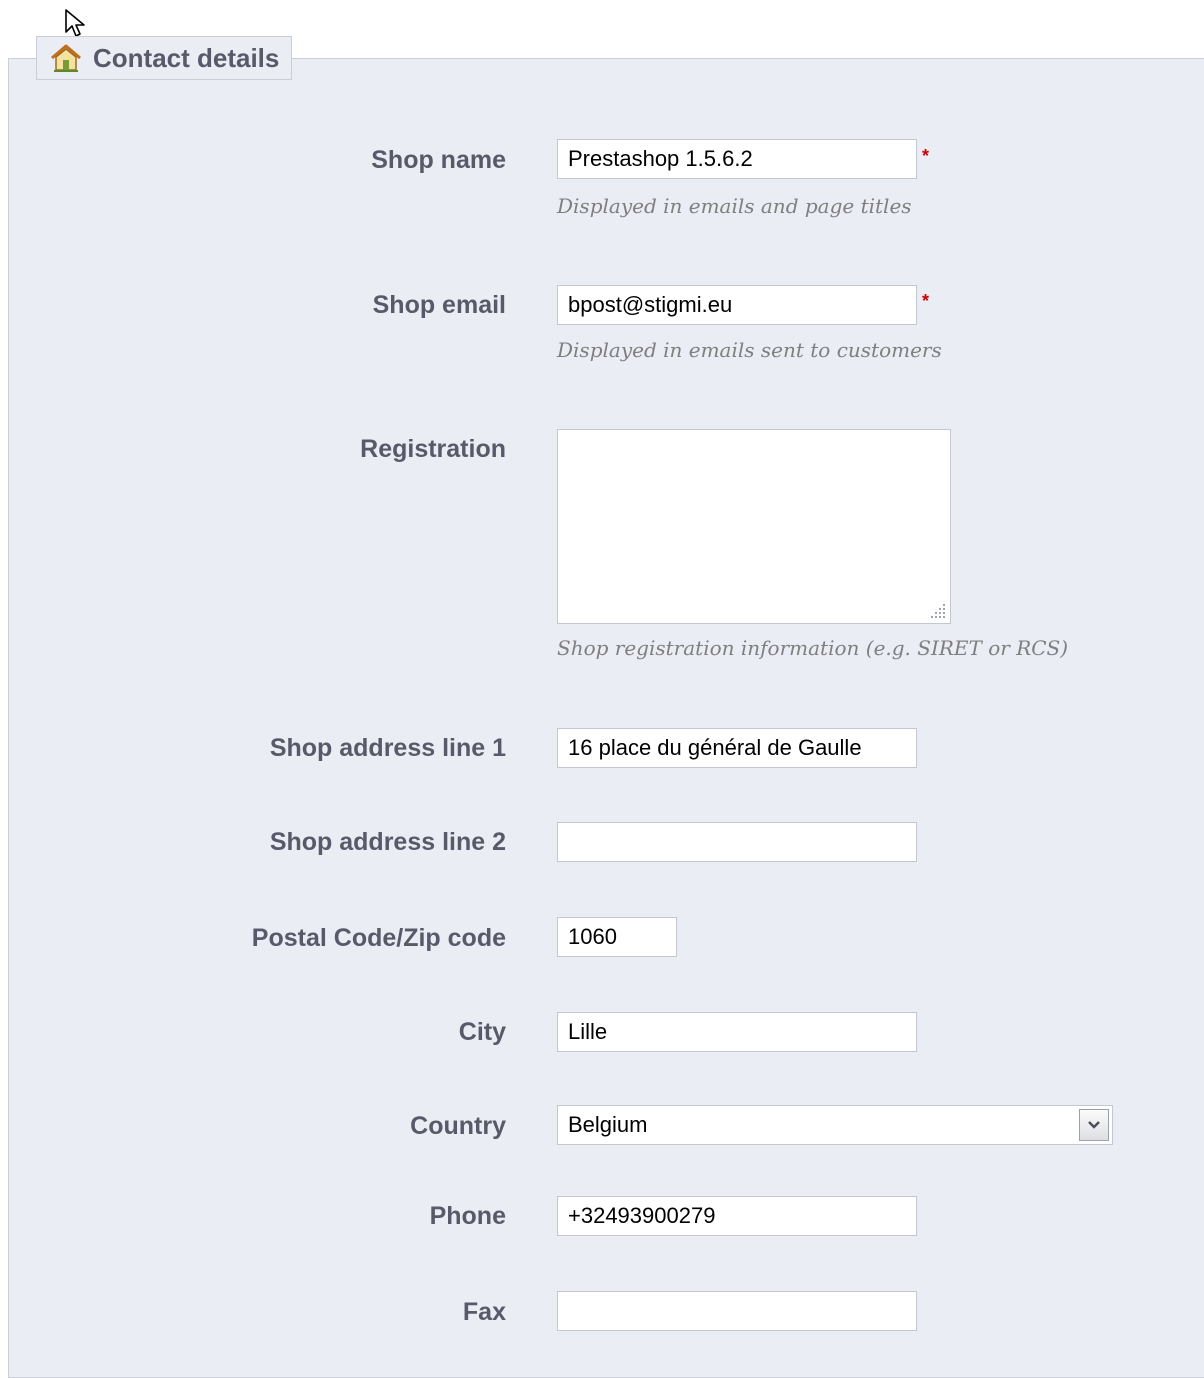 The image size is (1204, 1378). I want to click on country-dropdown-button, so click(1094, 1125).